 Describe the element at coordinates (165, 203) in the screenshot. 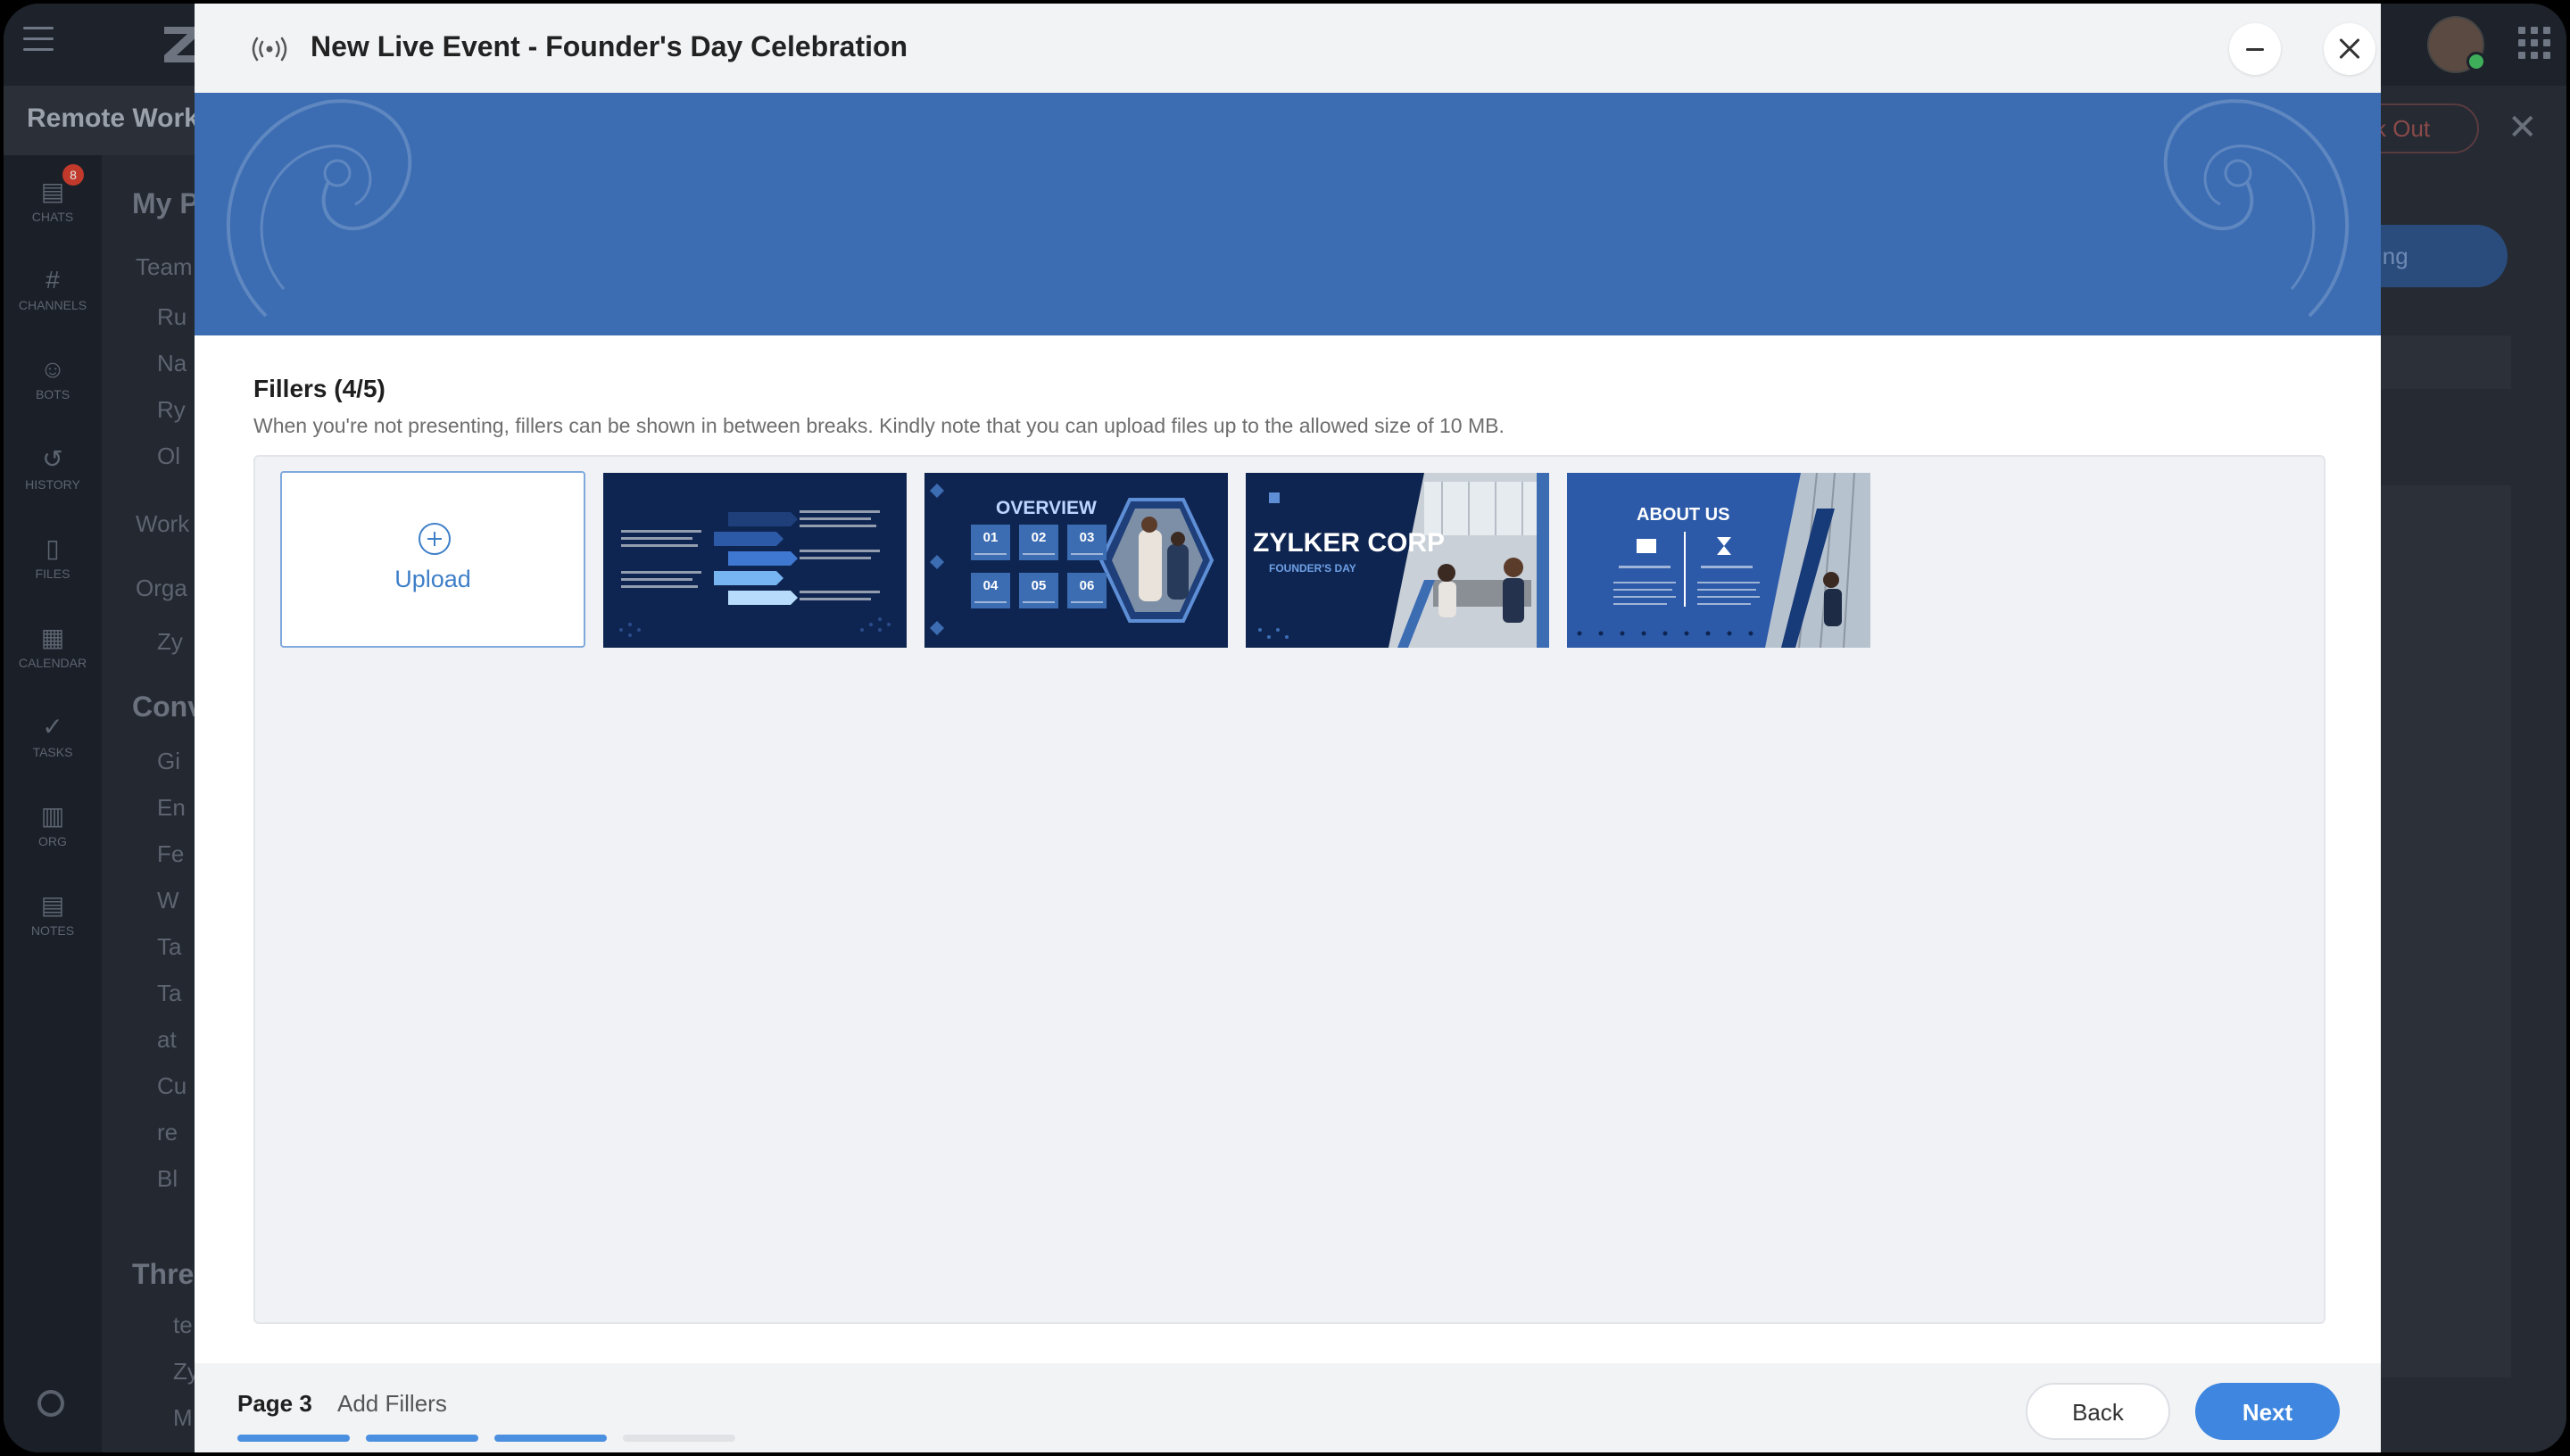

I see `sidebar-heading-my: My P` at that location.